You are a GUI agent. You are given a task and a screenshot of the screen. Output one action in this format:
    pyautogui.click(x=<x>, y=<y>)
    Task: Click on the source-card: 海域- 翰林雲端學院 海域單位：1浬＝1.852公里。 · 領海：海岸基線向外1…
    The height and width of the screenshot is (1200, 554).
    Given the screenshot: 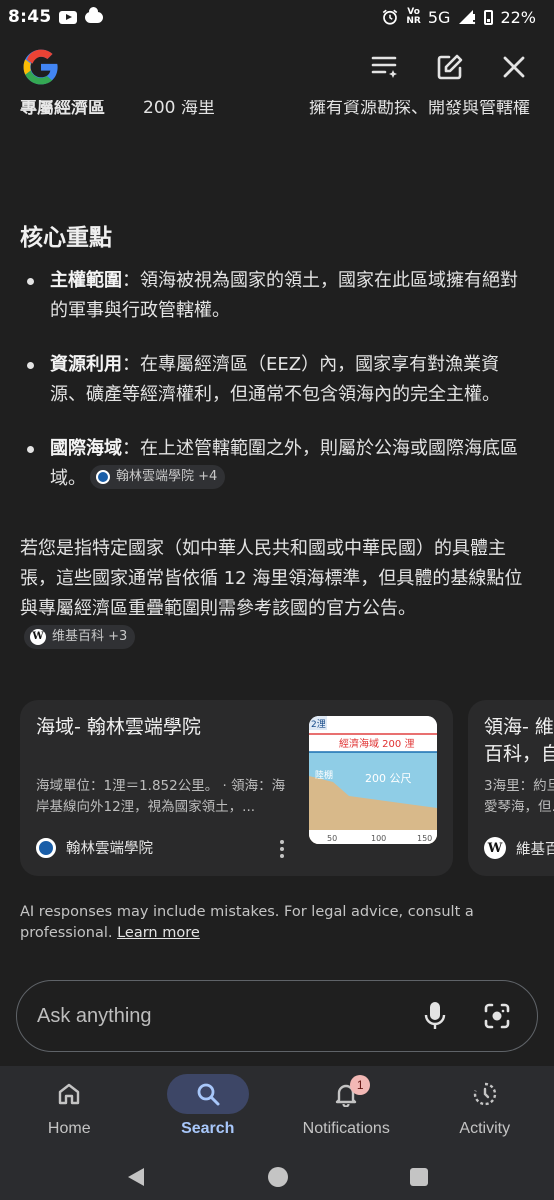 What is the action you would take?
    pyautogui.click(x=236, y=788)
    